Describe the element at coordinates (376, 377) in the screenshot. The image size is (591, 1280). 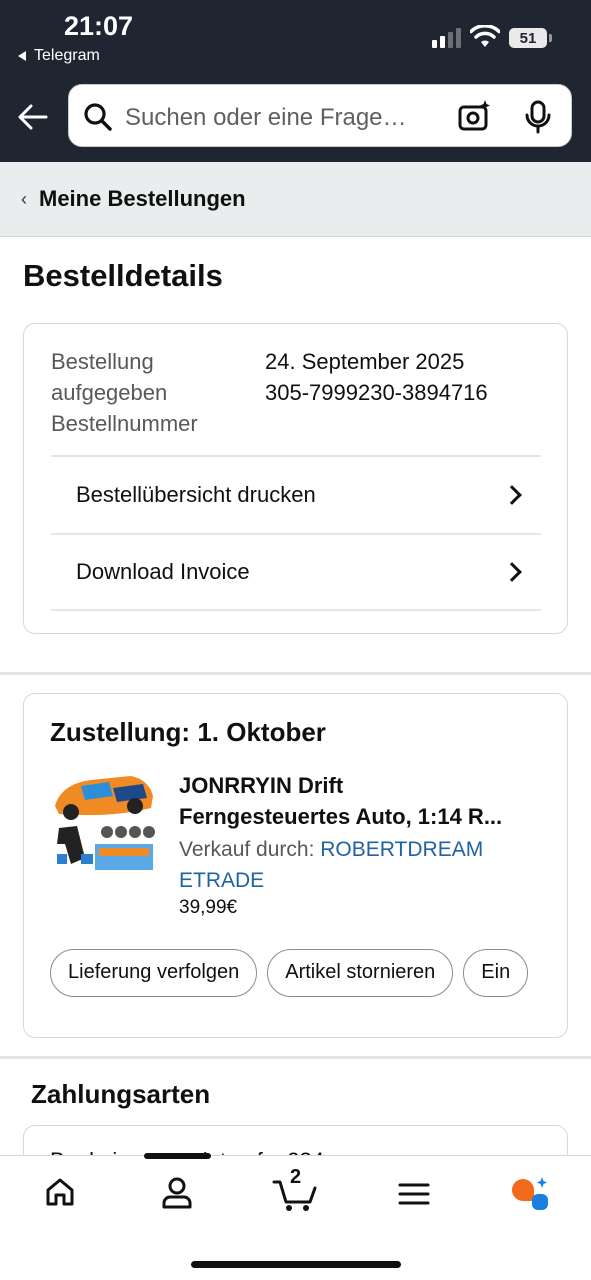
I see `order-meta-values: 24. September 2025 305-7999230-3894716` at that location.